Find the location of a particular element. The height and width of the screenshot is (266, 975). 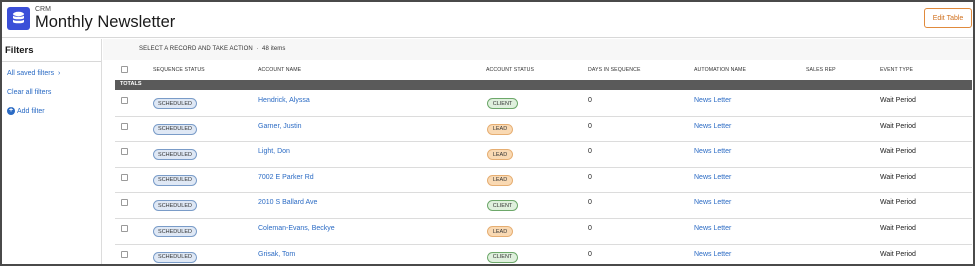

clear-all-filters-link: Clear all filters is located at coordinates (29, 92).